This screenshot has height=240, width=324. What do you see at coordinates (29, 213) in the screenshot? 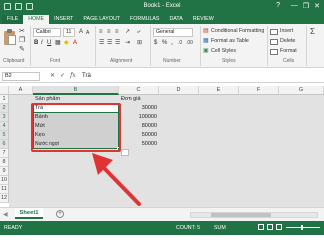
I see `sheet-tab-sheet1: Sheet1` at bounding box center [29, 213].